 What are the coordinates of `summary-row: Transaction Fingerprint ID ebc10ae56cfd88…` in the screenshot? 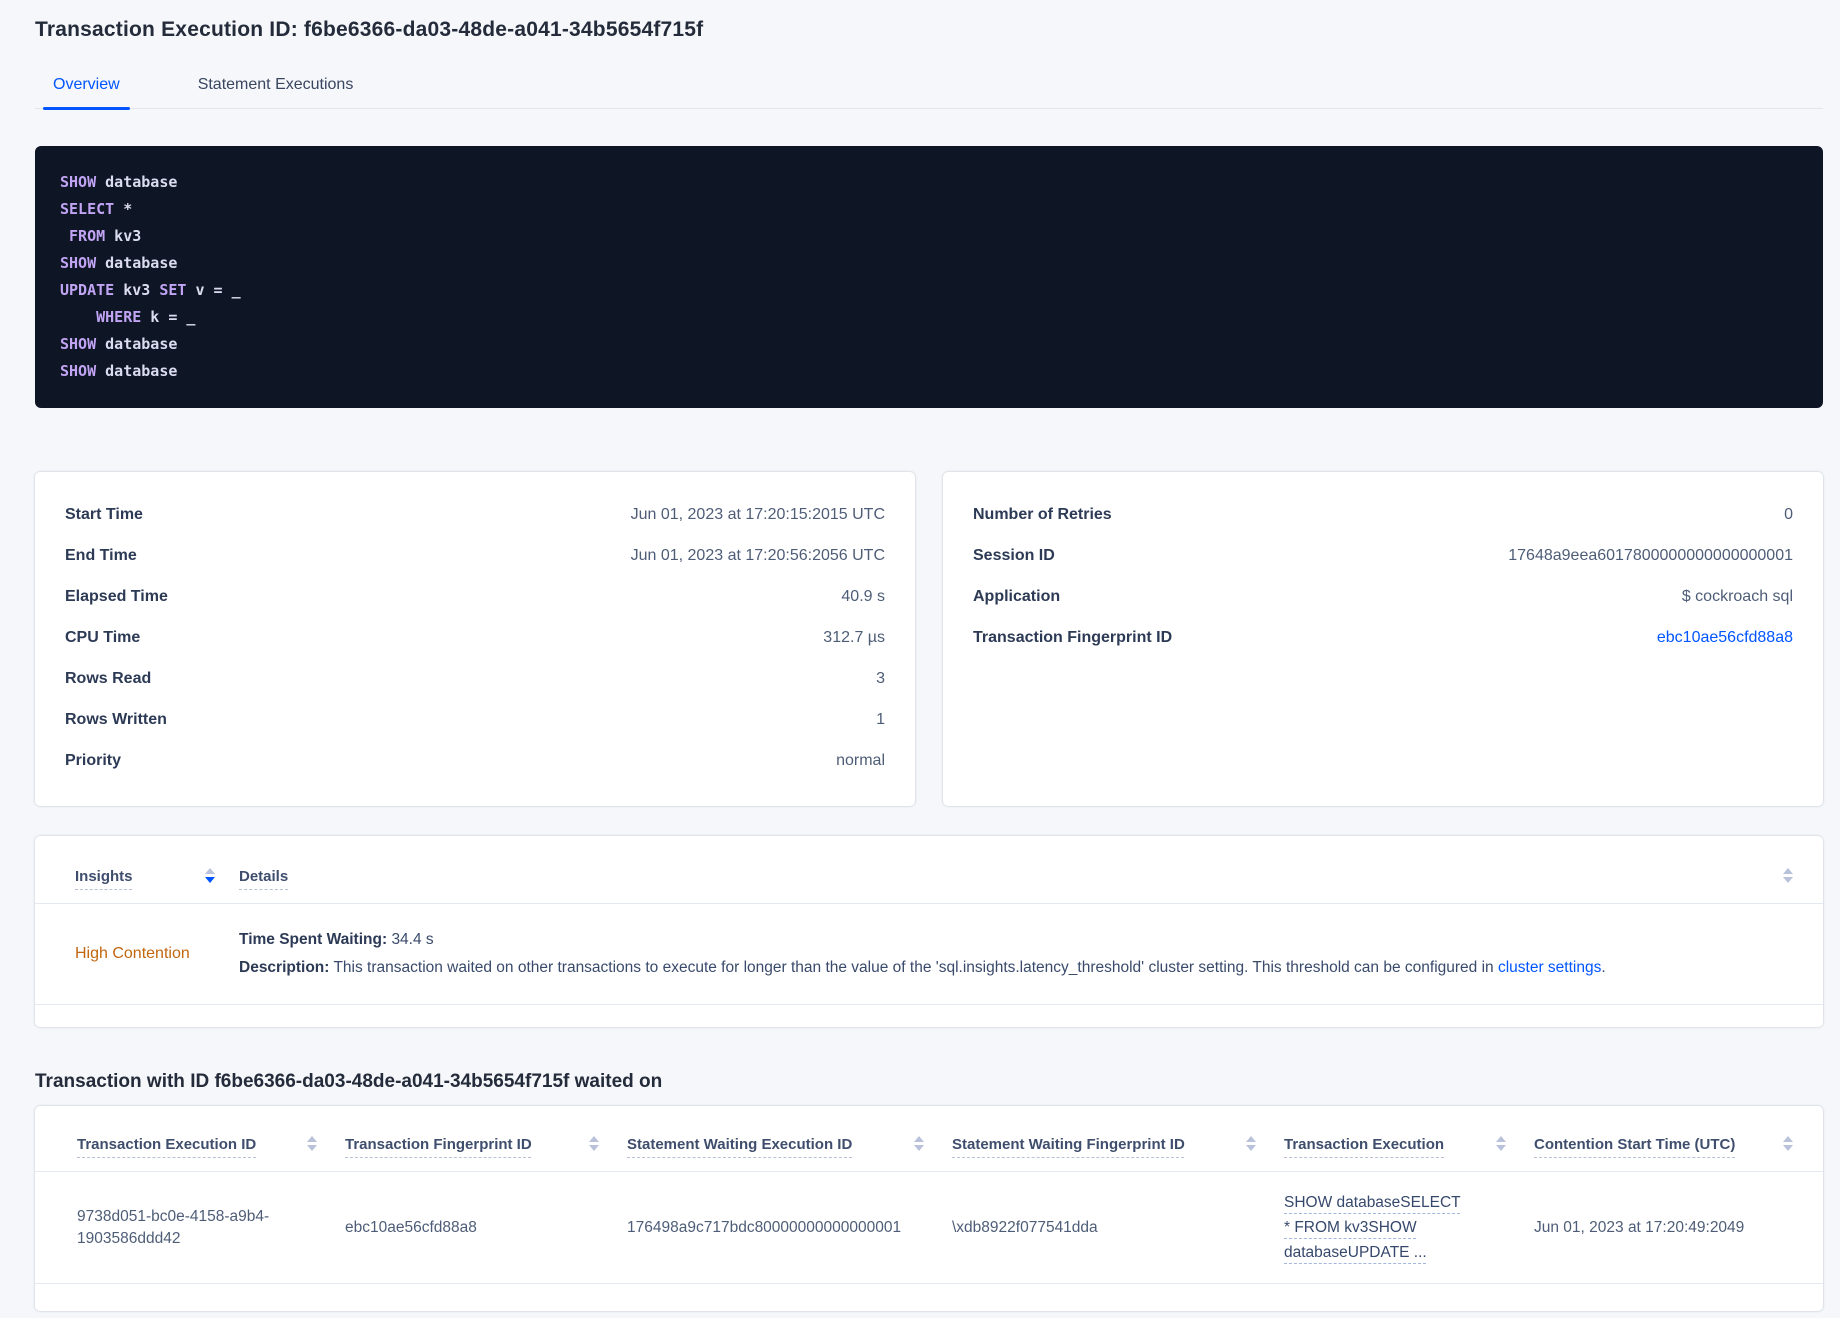 It's located at (1383, 637).